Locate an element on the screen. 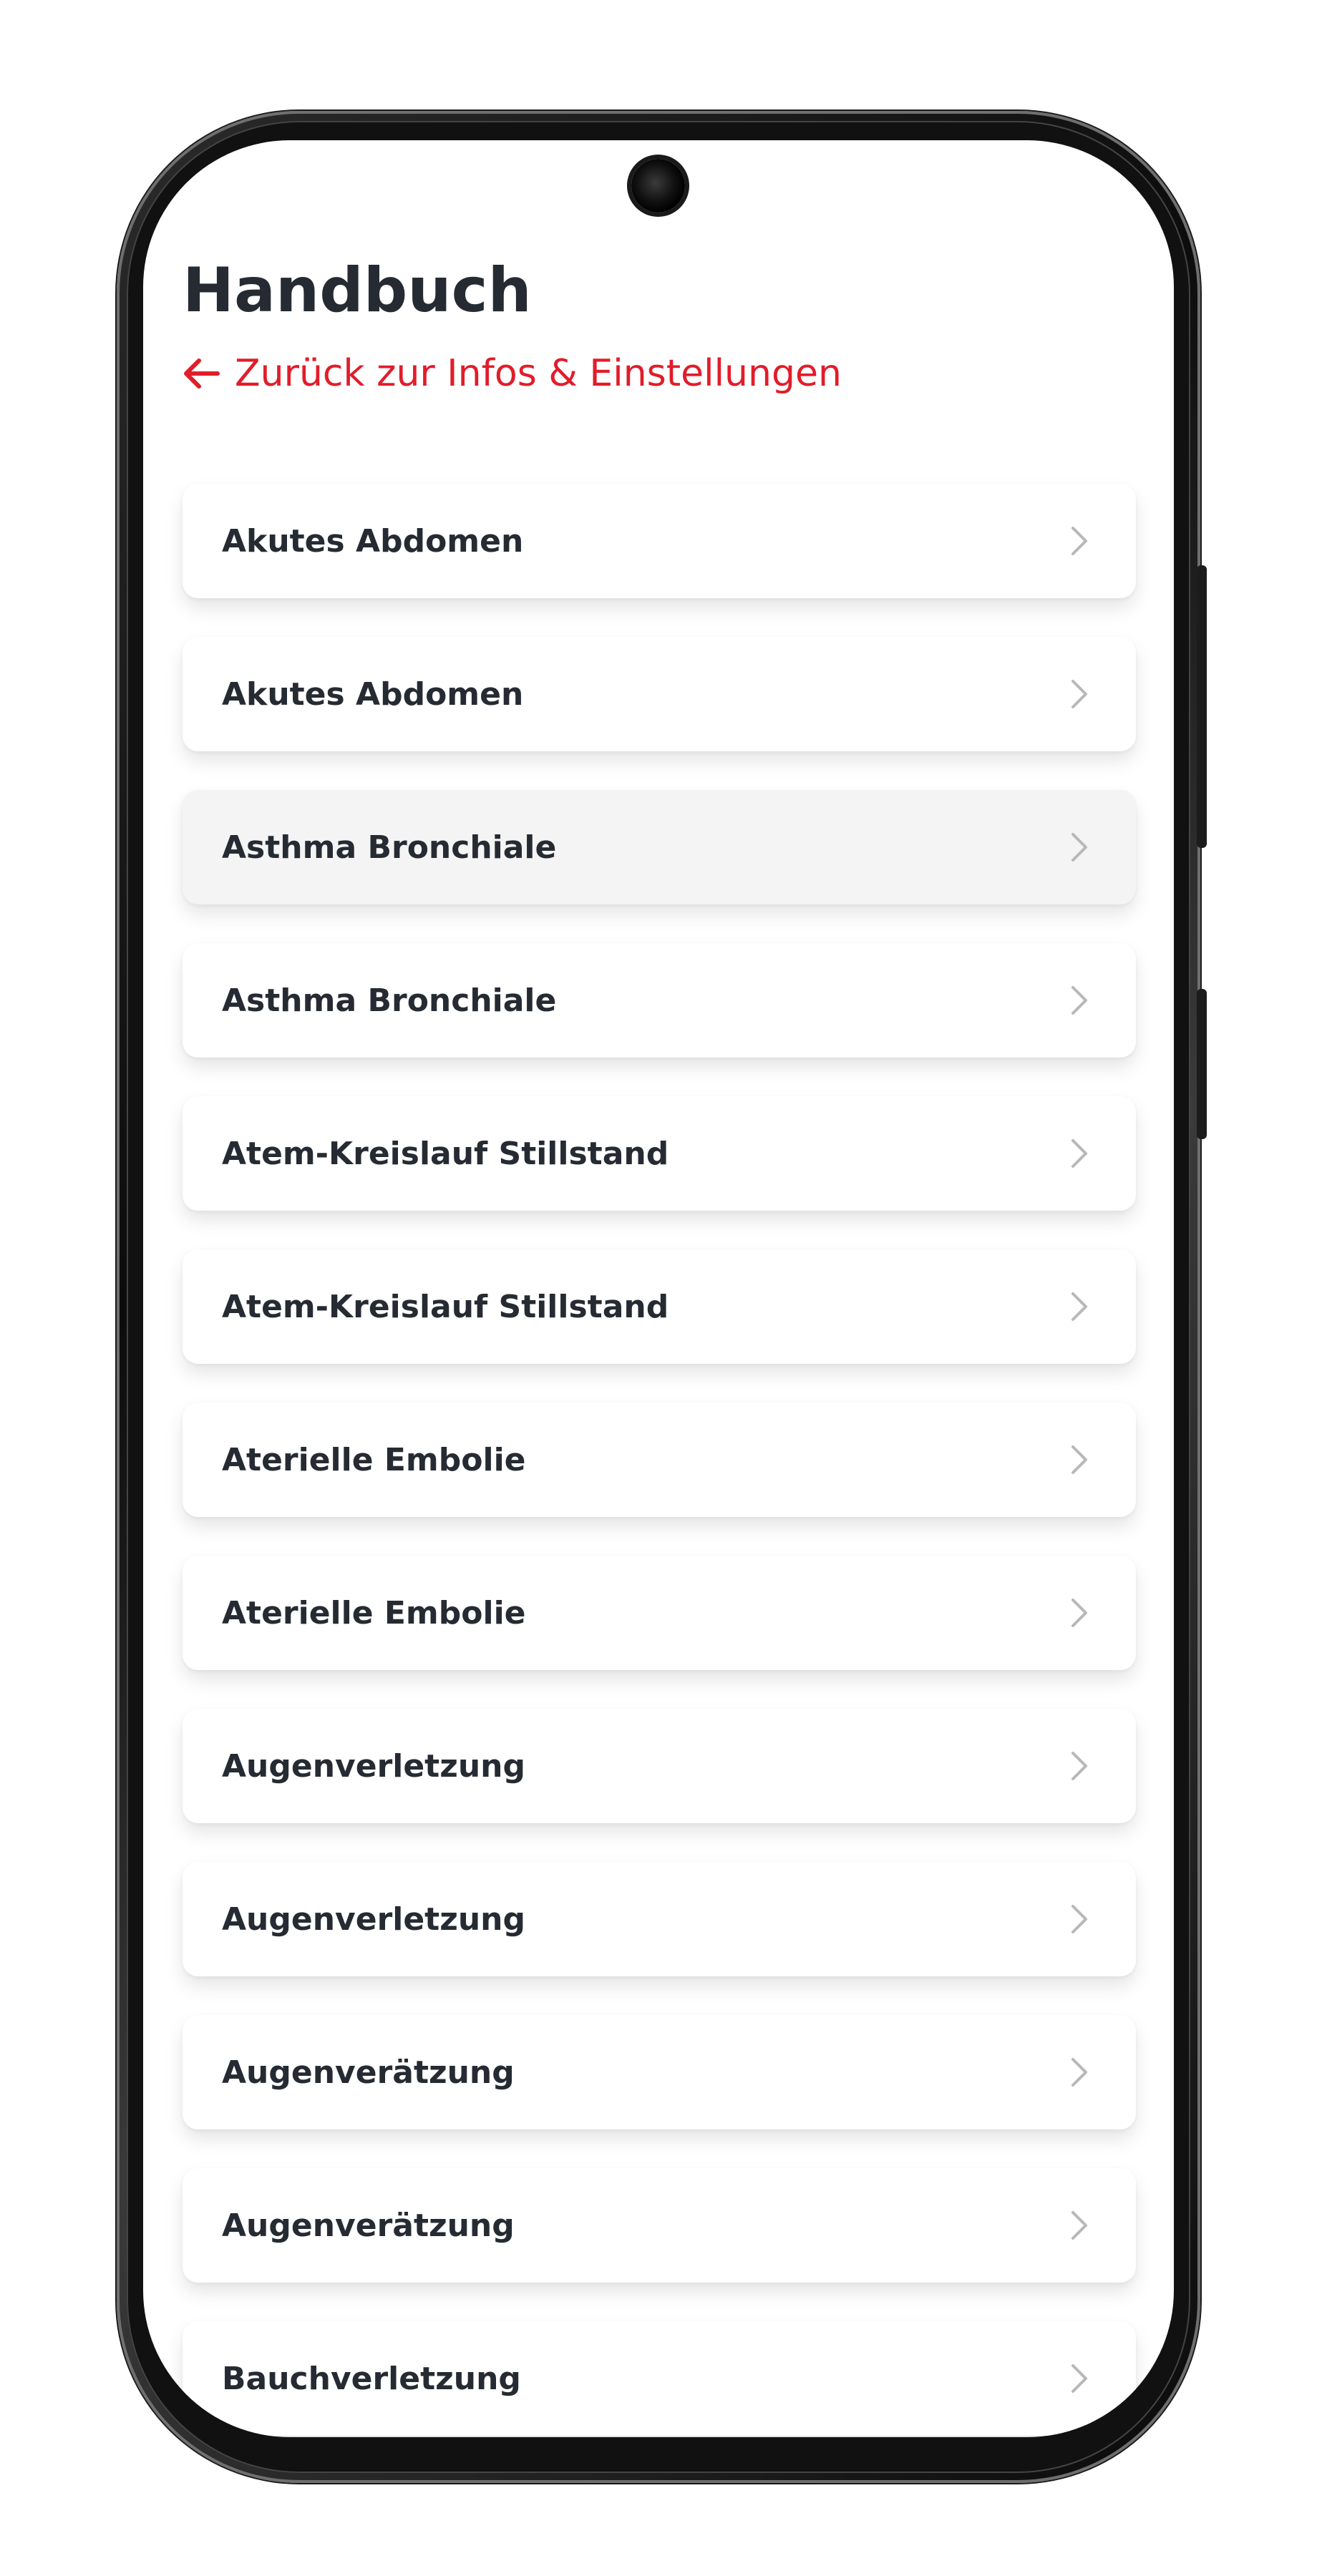  arrow-left-icon is located at coordinates (202, 373).